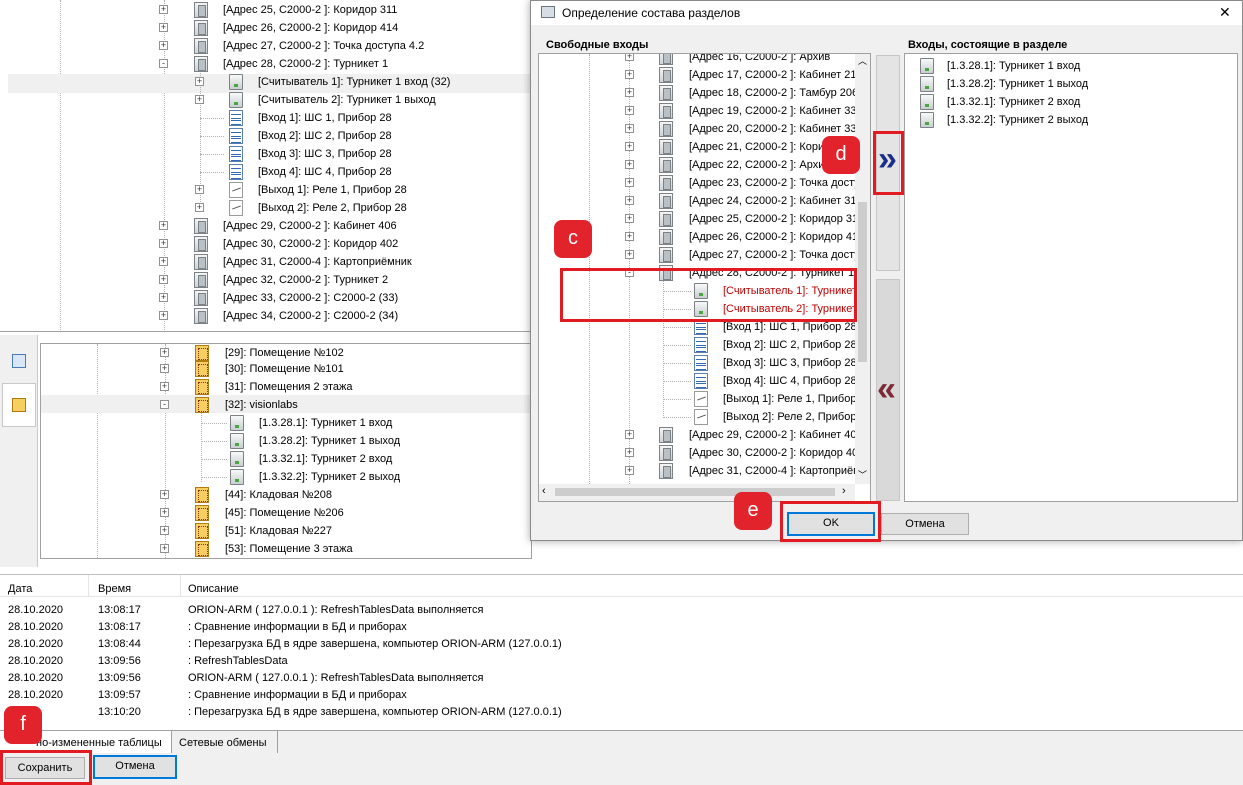  Describe the element at coordinates (698, 93) in the screenshot. I see `free-input-node: + [Адрес 18, С2000-2 ]: Тамбур 206` at that location.